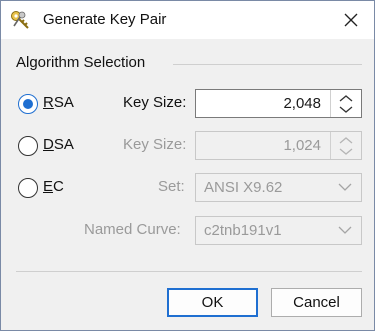 The width and height of the screenshot is (375, 331). I want to click on ec-label-rest: C, so click(58, 186).